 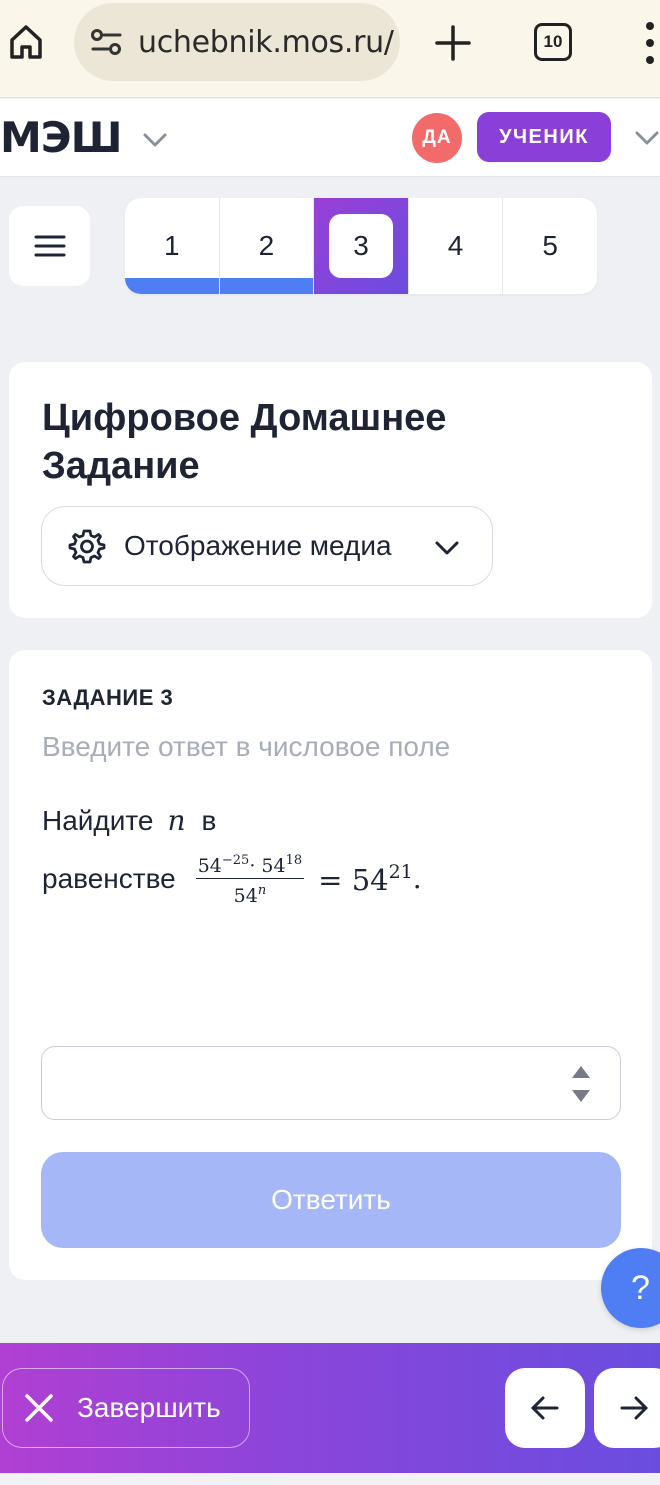 I want to click on tab-switcher-button: 10, so click(x=553, y=42).